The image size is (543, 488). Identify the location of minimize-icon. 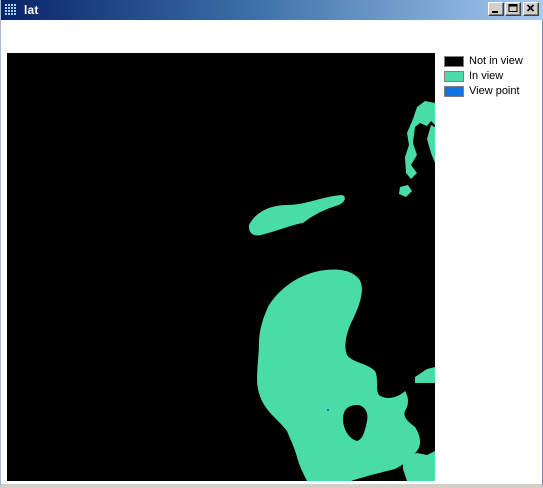
(495, 12).